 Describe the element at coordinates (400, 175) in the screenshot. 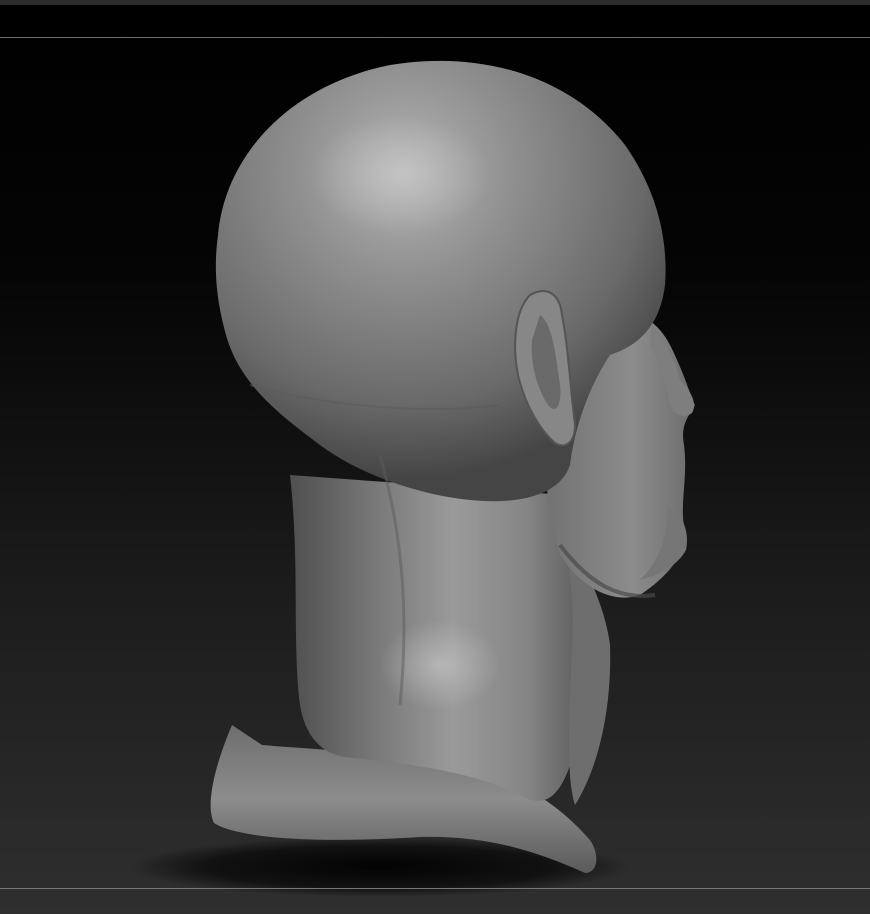

I see `cranium-highlight` at that location.